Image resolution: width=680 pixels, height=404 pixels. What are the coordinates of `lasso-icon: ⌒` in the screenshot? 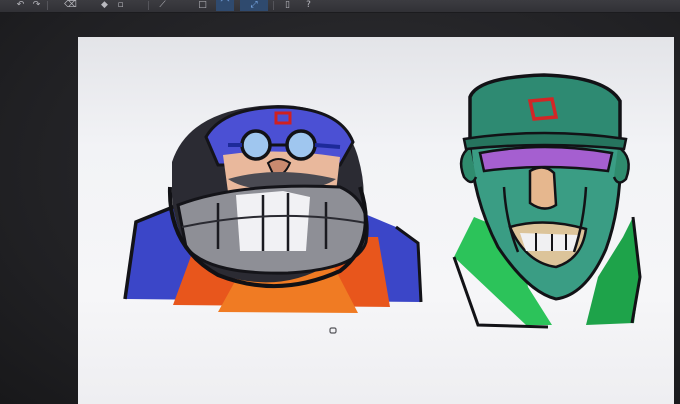 It's located at (225, 5).